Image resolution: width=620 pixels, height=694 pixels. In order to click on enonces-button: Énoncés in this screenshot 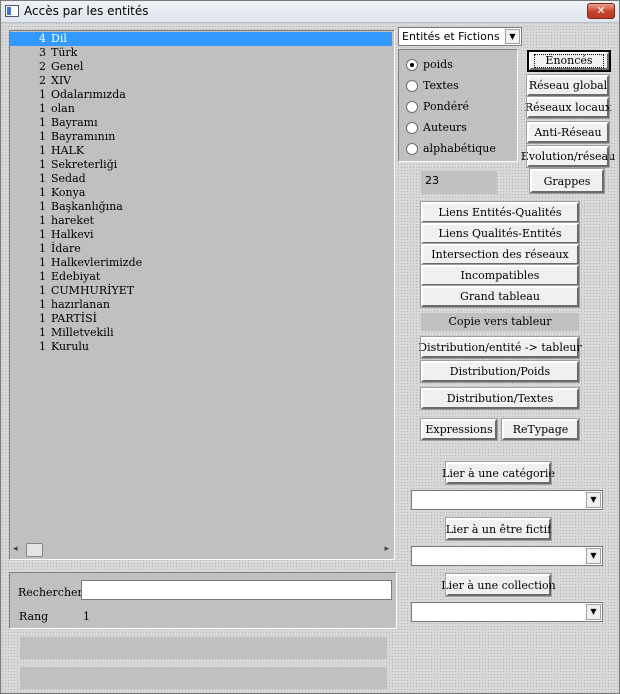, I will do `click(569, 61)`.